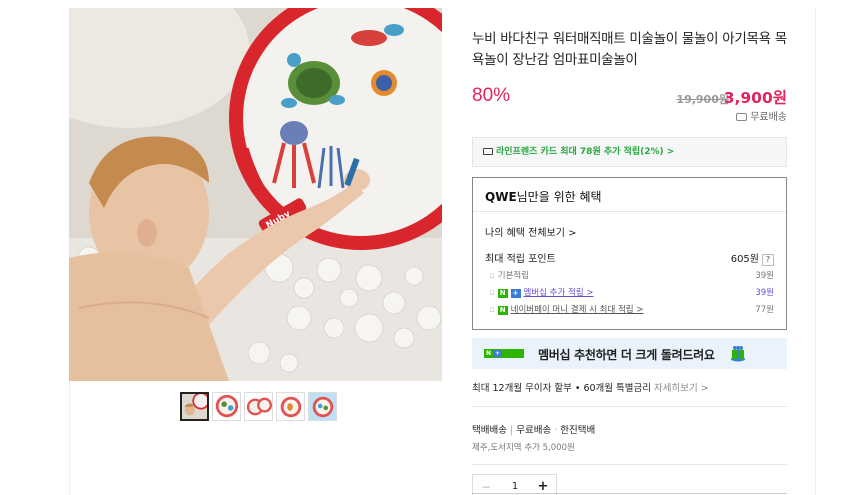 Image resolution: width=850 pixels, height=495 pixels. I want to click on npay-points-row: ▫ N 네이버페이 머니 결제 시 최대 적립 > 77원, so click(631, 310).